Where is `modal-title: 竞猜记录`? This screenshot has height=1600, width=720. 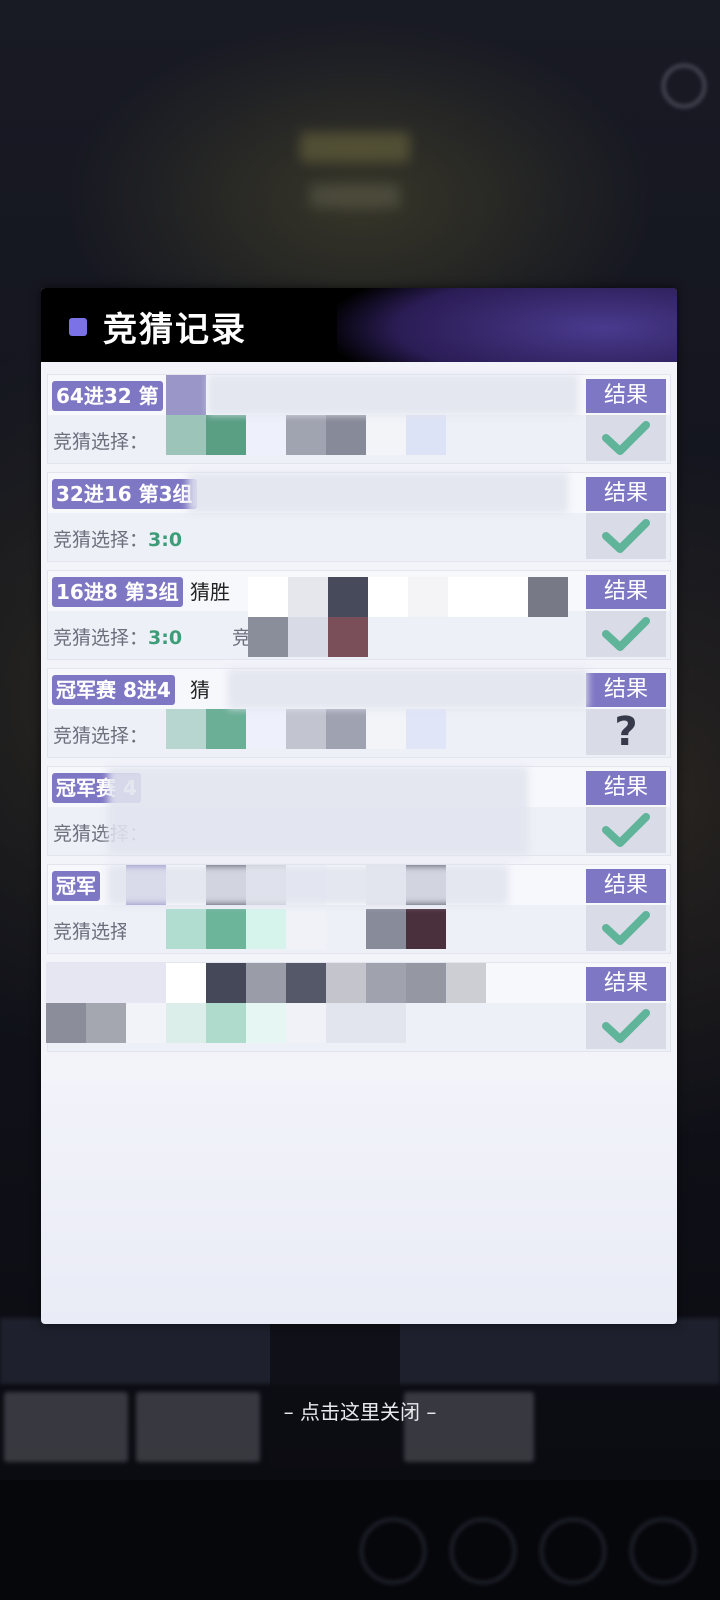
modal-title: 竞猜记录 is located at coordinates (175, 330).